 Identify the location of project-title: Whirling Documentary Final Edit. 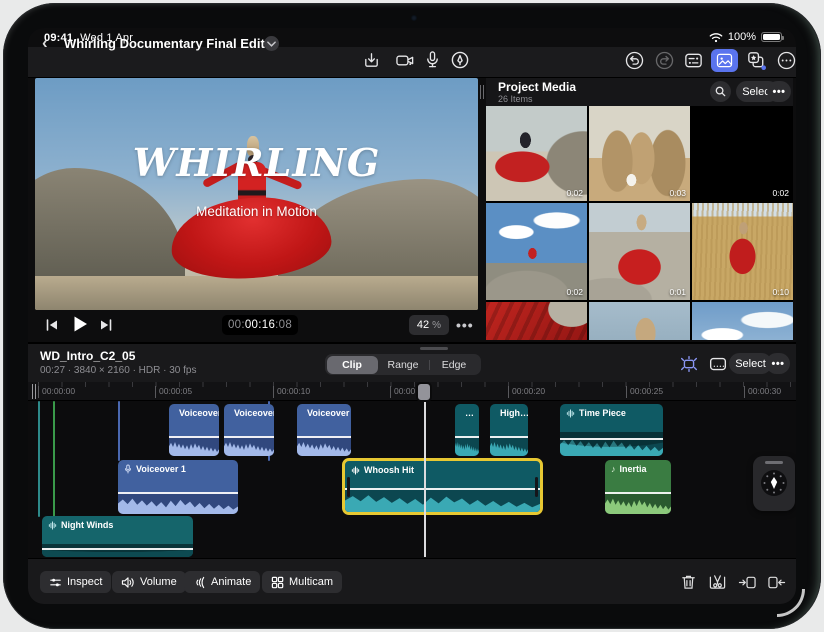
(164, 43).